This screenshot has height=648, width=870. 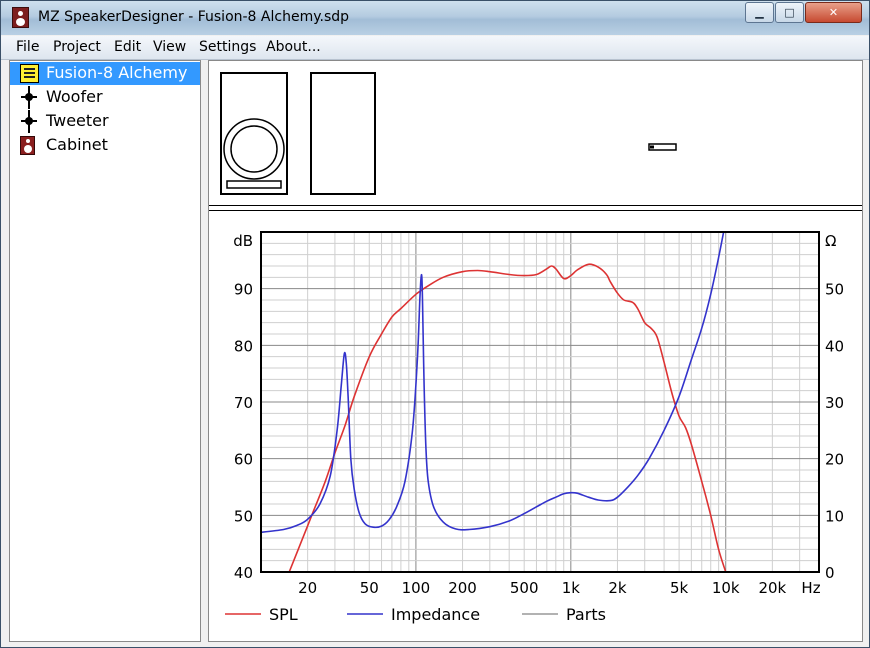 I want to click on x-tick-label: 500, so click(x=524, y=588).